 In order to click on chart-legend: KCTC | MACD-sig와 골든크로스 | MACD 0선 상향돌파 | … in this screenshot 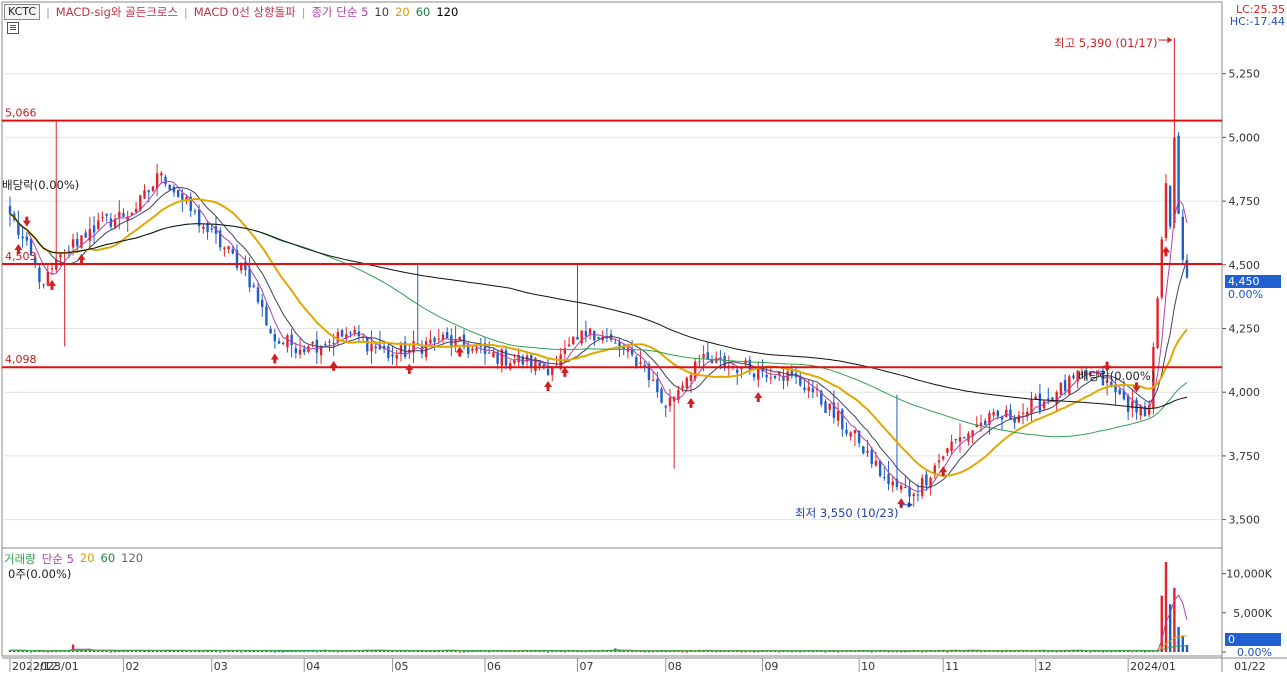, I will do `click(231, 12)`.